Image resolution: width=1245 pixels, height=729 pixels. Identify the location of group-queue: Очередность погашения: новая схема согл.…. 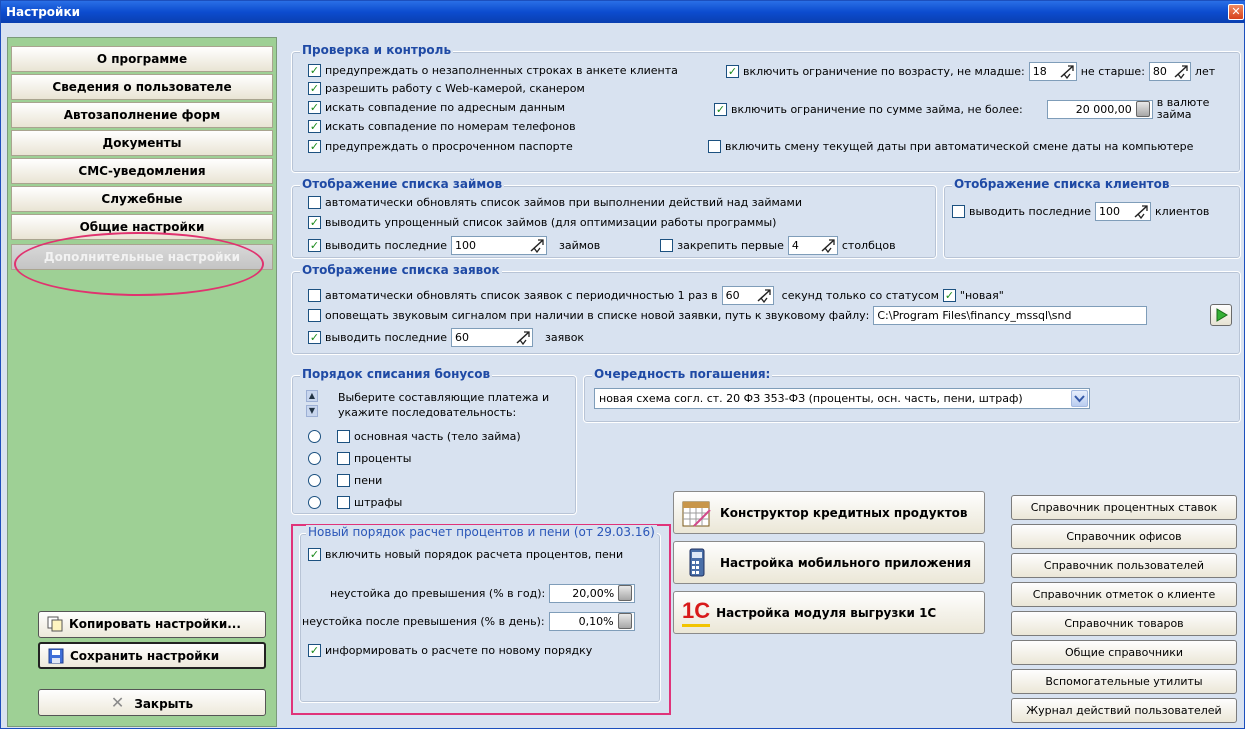
(912, 395).